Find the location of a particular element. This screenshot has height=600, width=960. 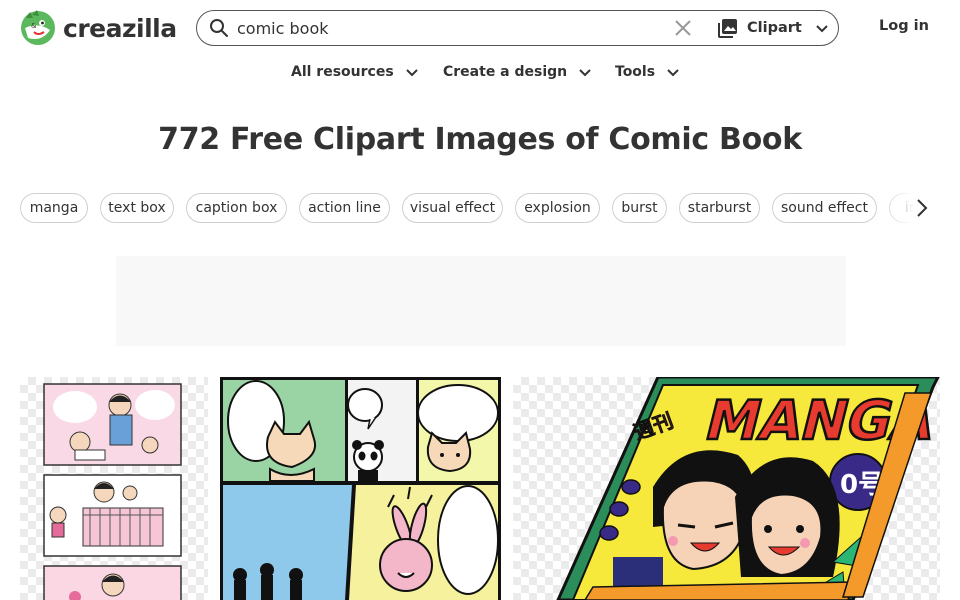

tag-chip: text box is located at coordinates (137, 208).